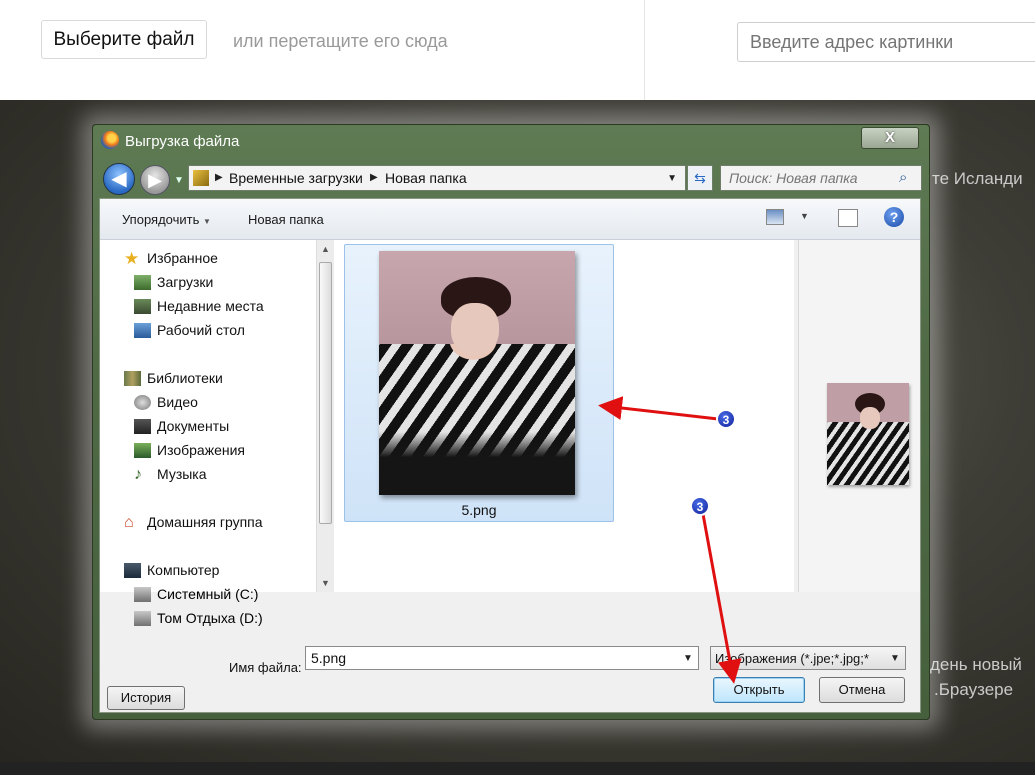 The image size is (1035, 775). I want to click on nav-item-favorites: ★ Избранное, so click(171, 258).